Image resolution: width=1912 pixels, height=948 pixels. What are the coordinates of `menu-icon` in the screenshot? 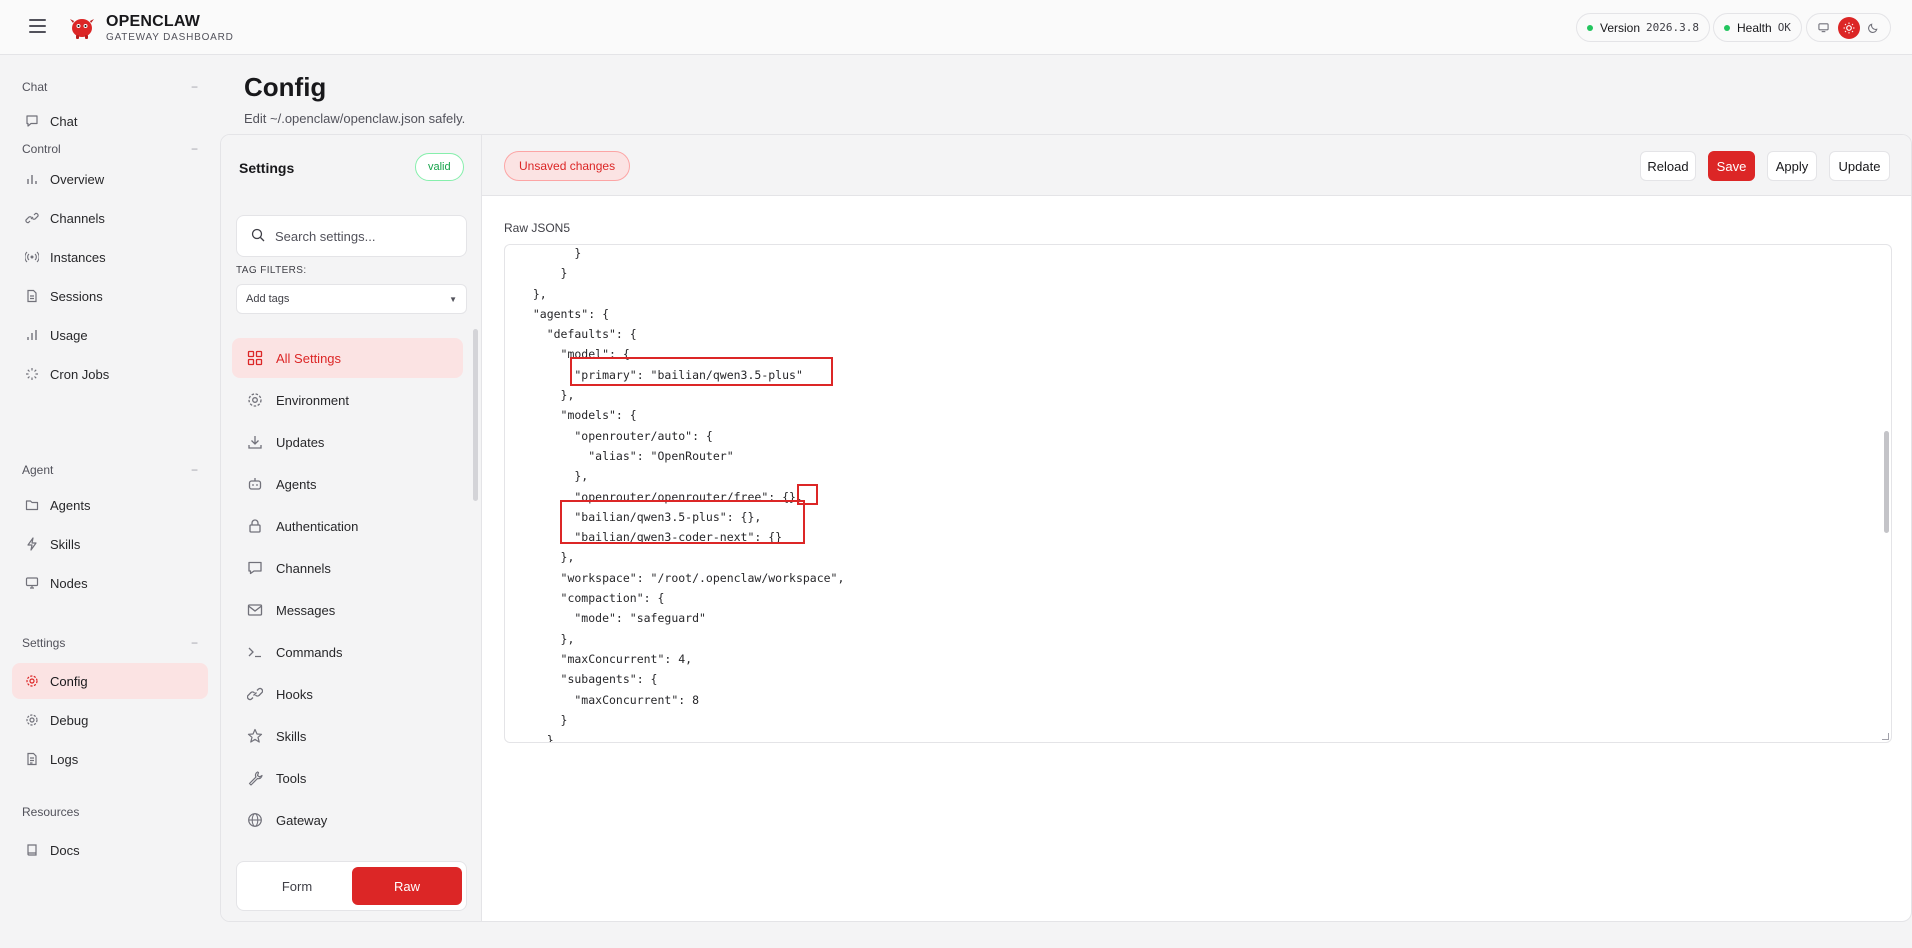 It's located at (37, 26).